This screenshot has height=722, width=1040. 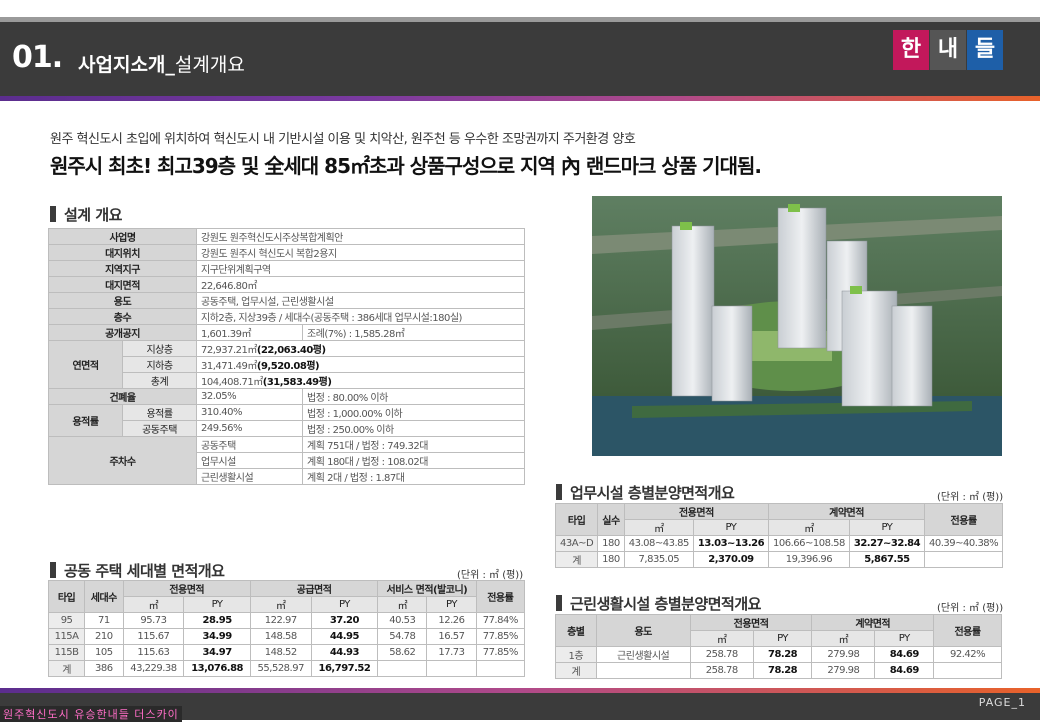 What do you see at coordinates (122, 332) in the screenshot?
I see `table-header-cell: 공개공지` at bounding box center [122, 332].